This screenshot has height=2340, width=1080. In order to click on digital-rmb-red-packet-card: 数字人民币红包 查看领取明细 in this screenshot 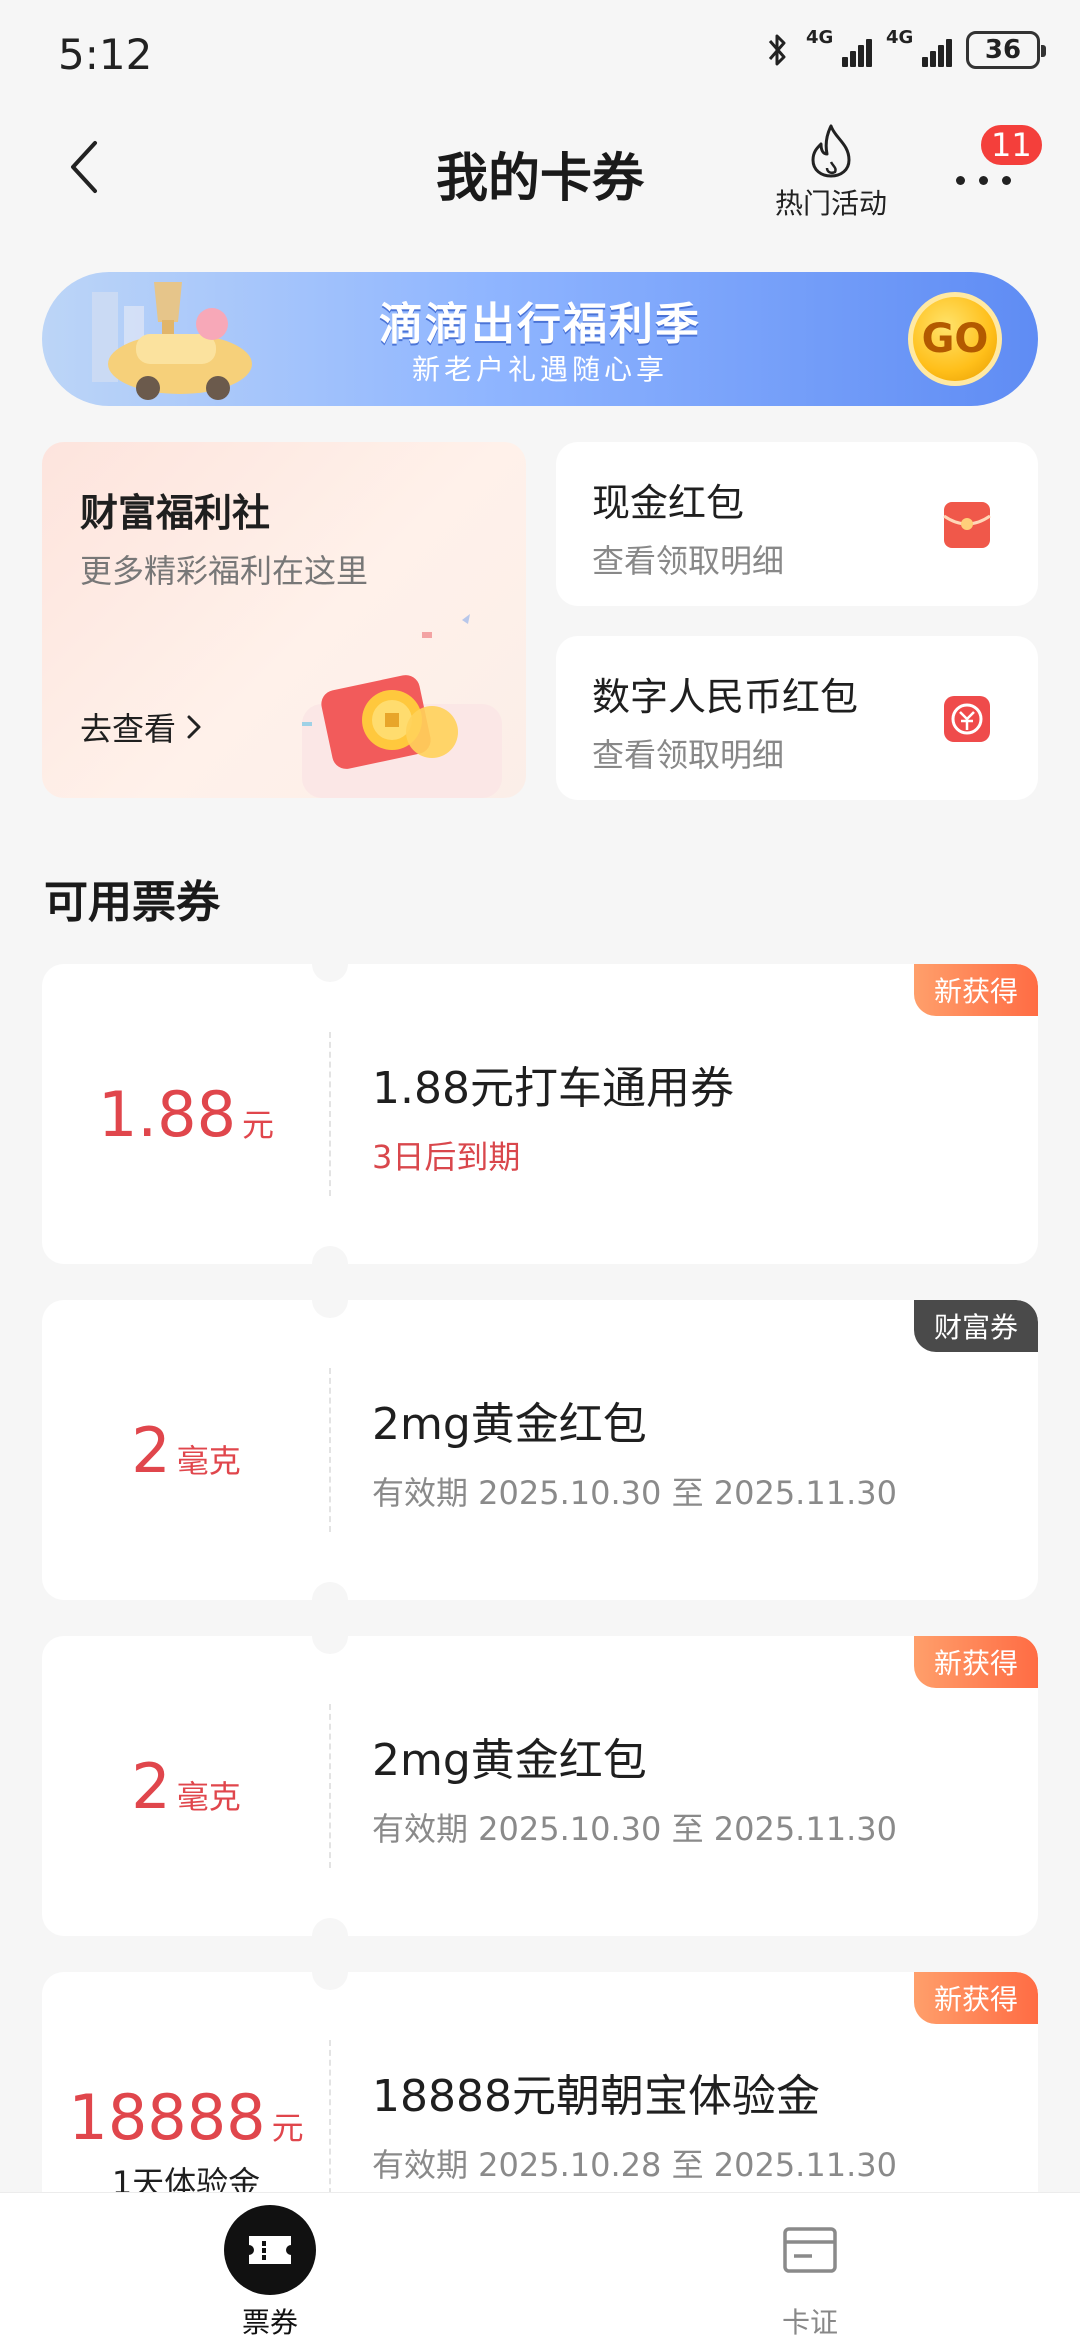, I will do `click(797, 718)`.